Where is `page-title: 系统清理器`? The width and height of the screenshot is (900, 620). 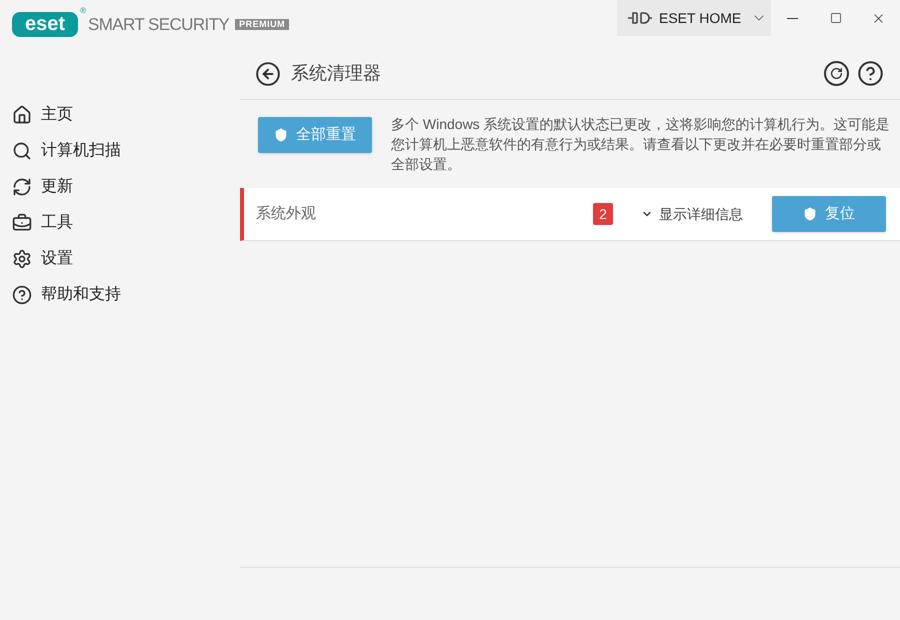 page-title: 系统清理器 is located at coordinates (336, 73).